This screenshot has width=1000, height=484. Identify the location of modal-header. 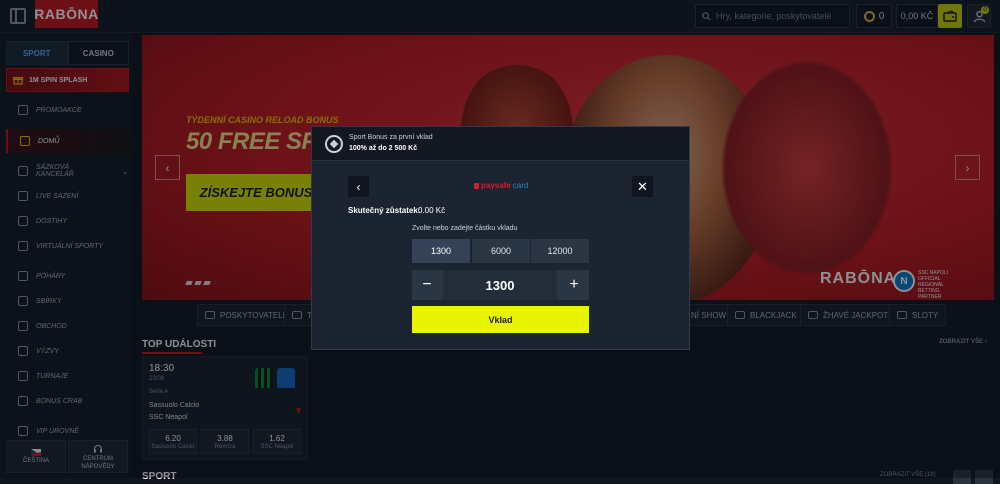
(500, 144).